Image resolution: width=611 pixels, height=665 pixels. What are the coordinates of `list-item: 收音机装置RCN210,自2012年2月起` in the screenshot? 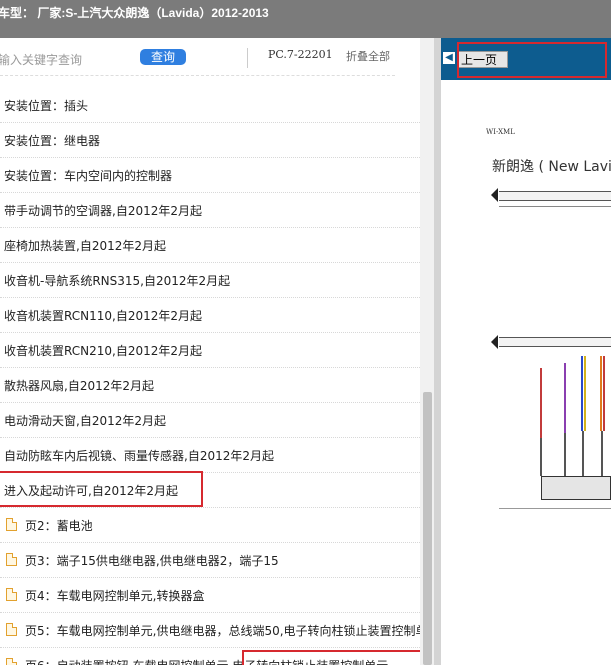 It's located at (210, 350).